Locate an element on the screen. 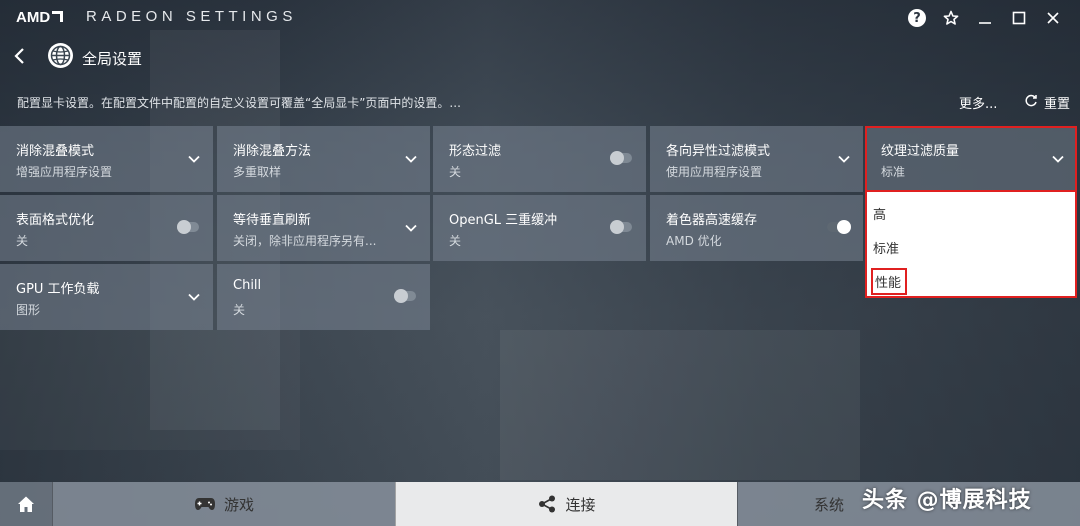  tile-value: AMD 优化 is located at coordinates (694, 241).